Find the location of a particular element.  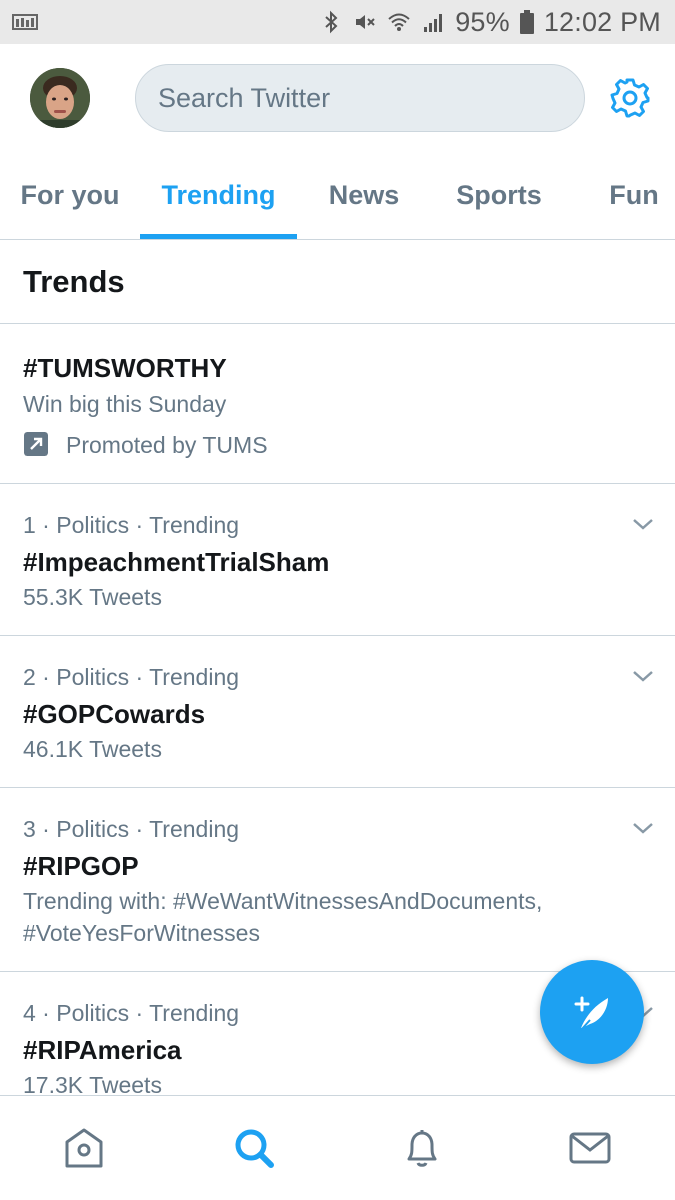

battery-icon is located at coordinates (526, 22).